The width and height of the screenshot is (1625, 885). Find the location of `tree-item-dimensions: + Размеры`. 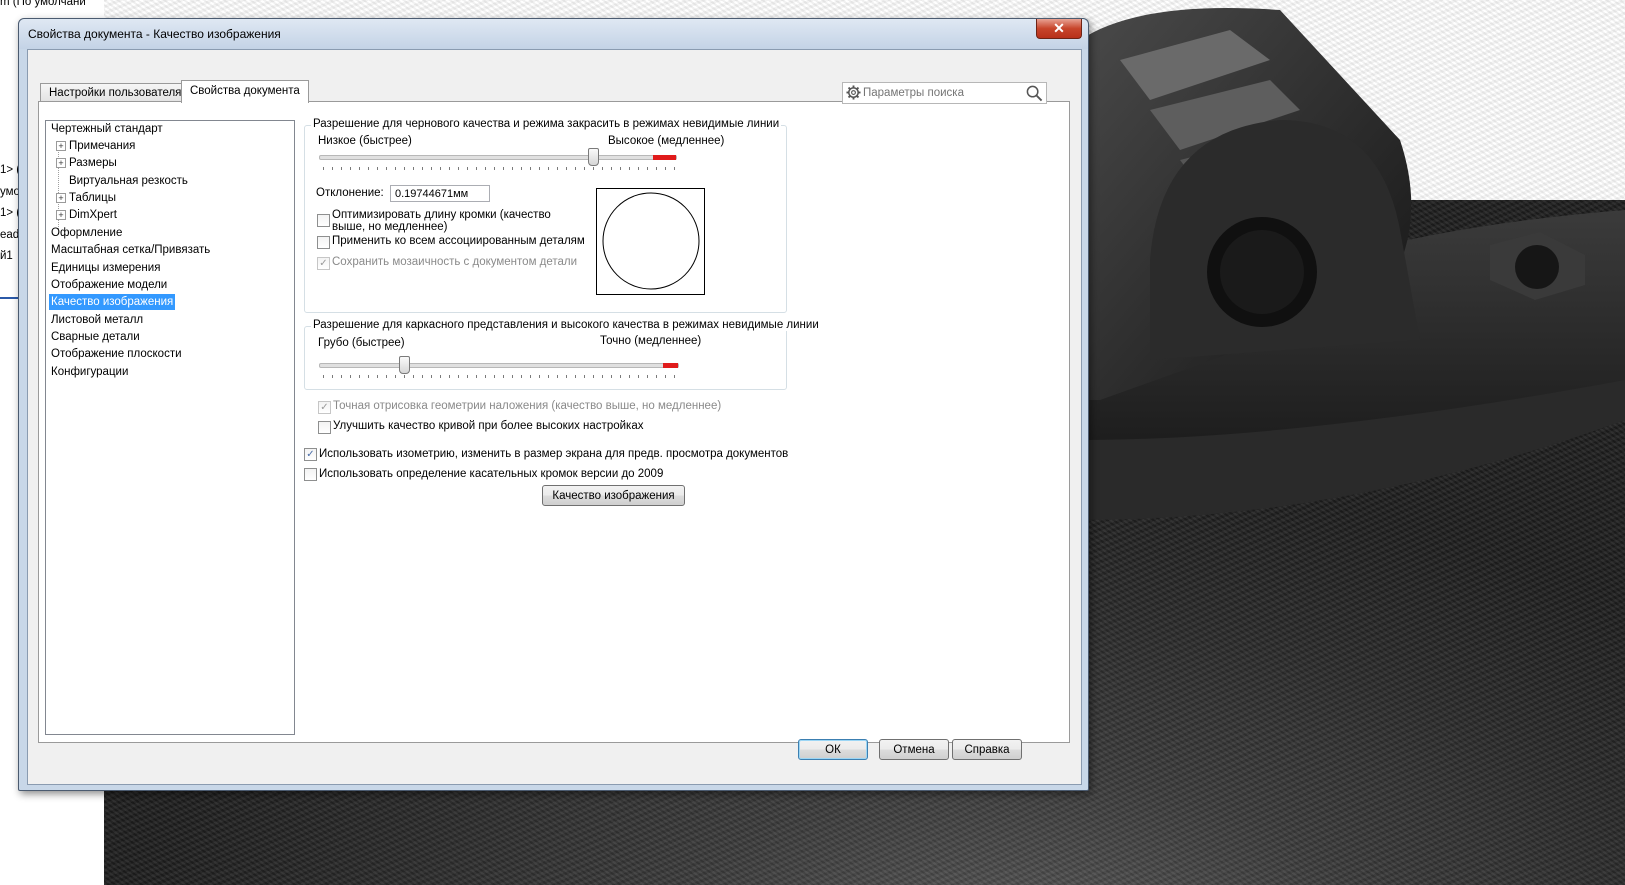

tree-item-dimensions: + Размеры is located at coordinates (86, 163).